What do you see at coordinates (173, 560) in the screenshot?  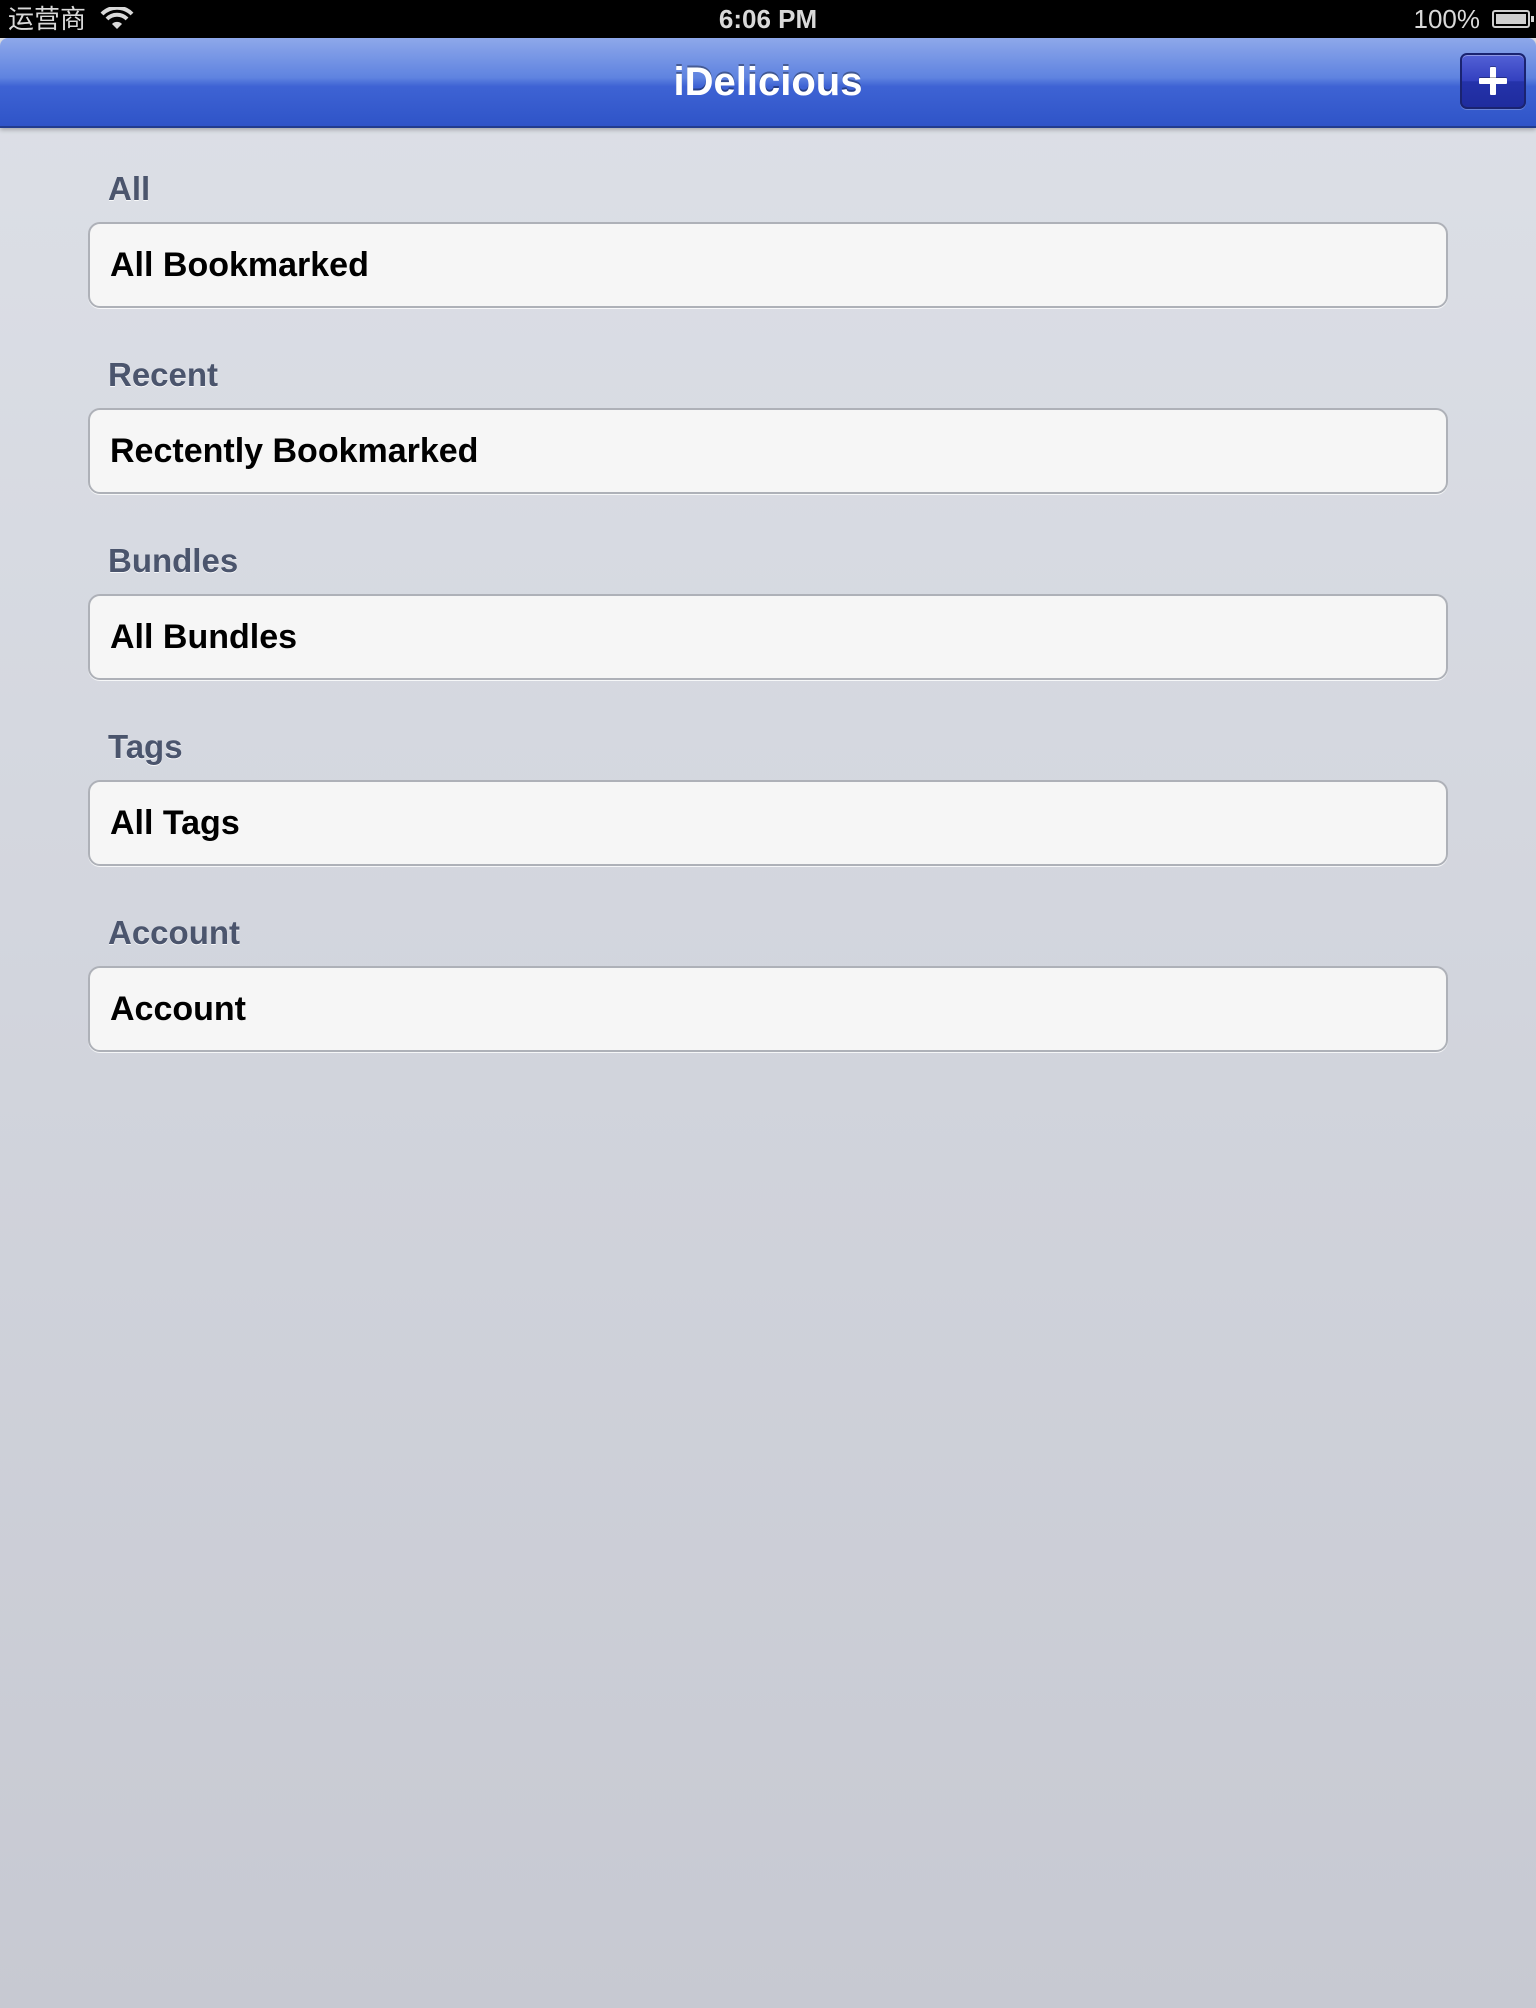 I see `section-header-bundles: Bundles` at bounding box center [173, 560].